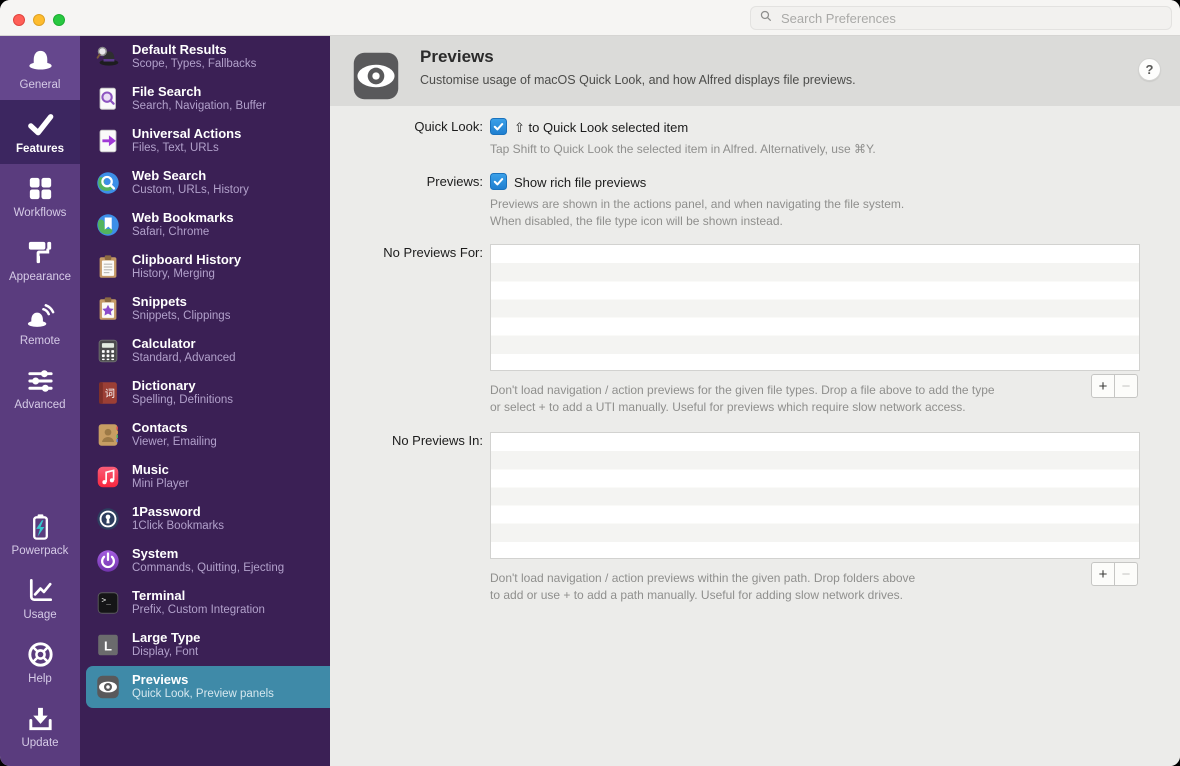 This screenshot has width=1180, height=766. What do you see at coordinates (59, 20) in the screenshot?
I see `zoom-button` at bounding box center [59, 20].